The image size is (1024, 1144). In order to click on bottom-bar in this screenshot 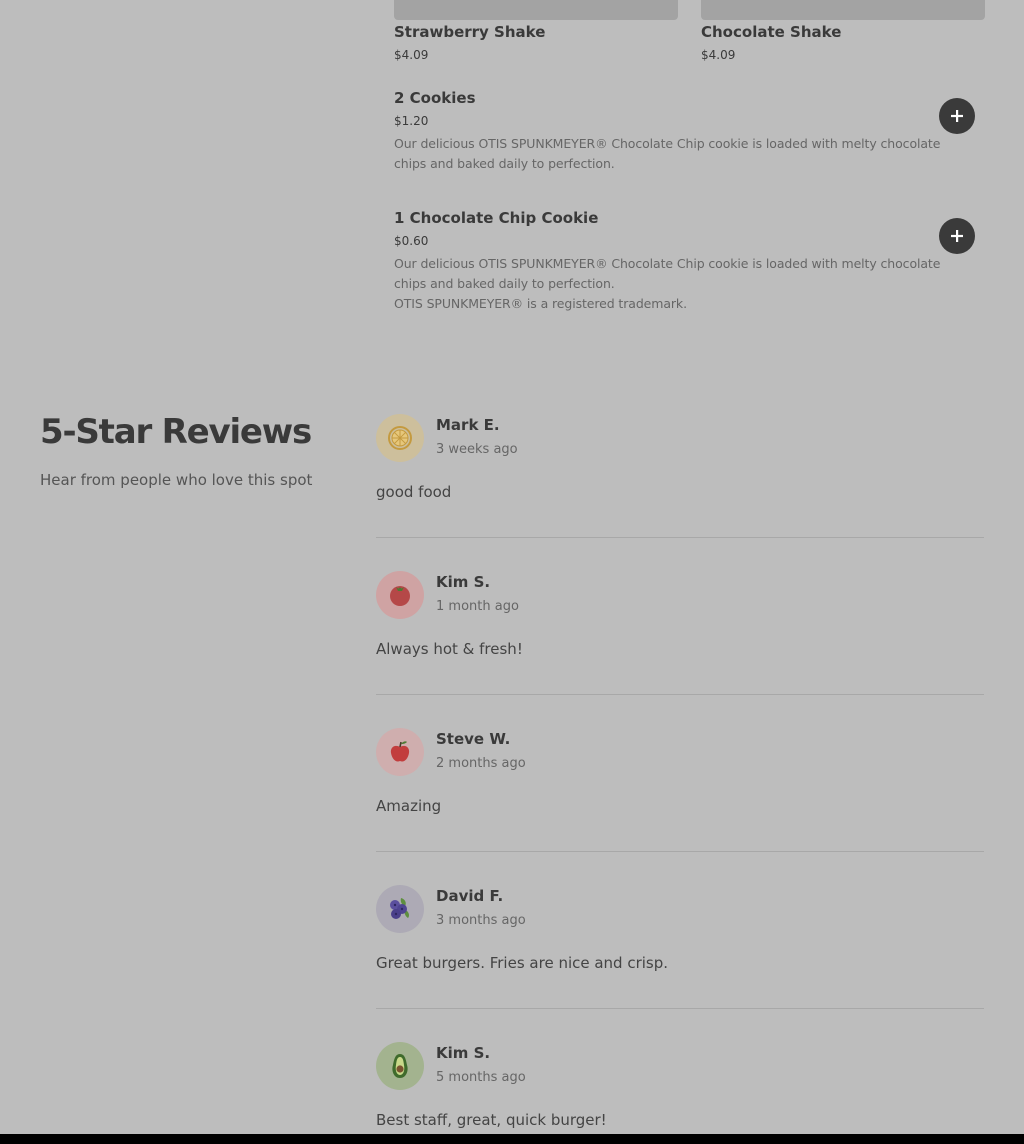, I will do `click(512, 1139)`.